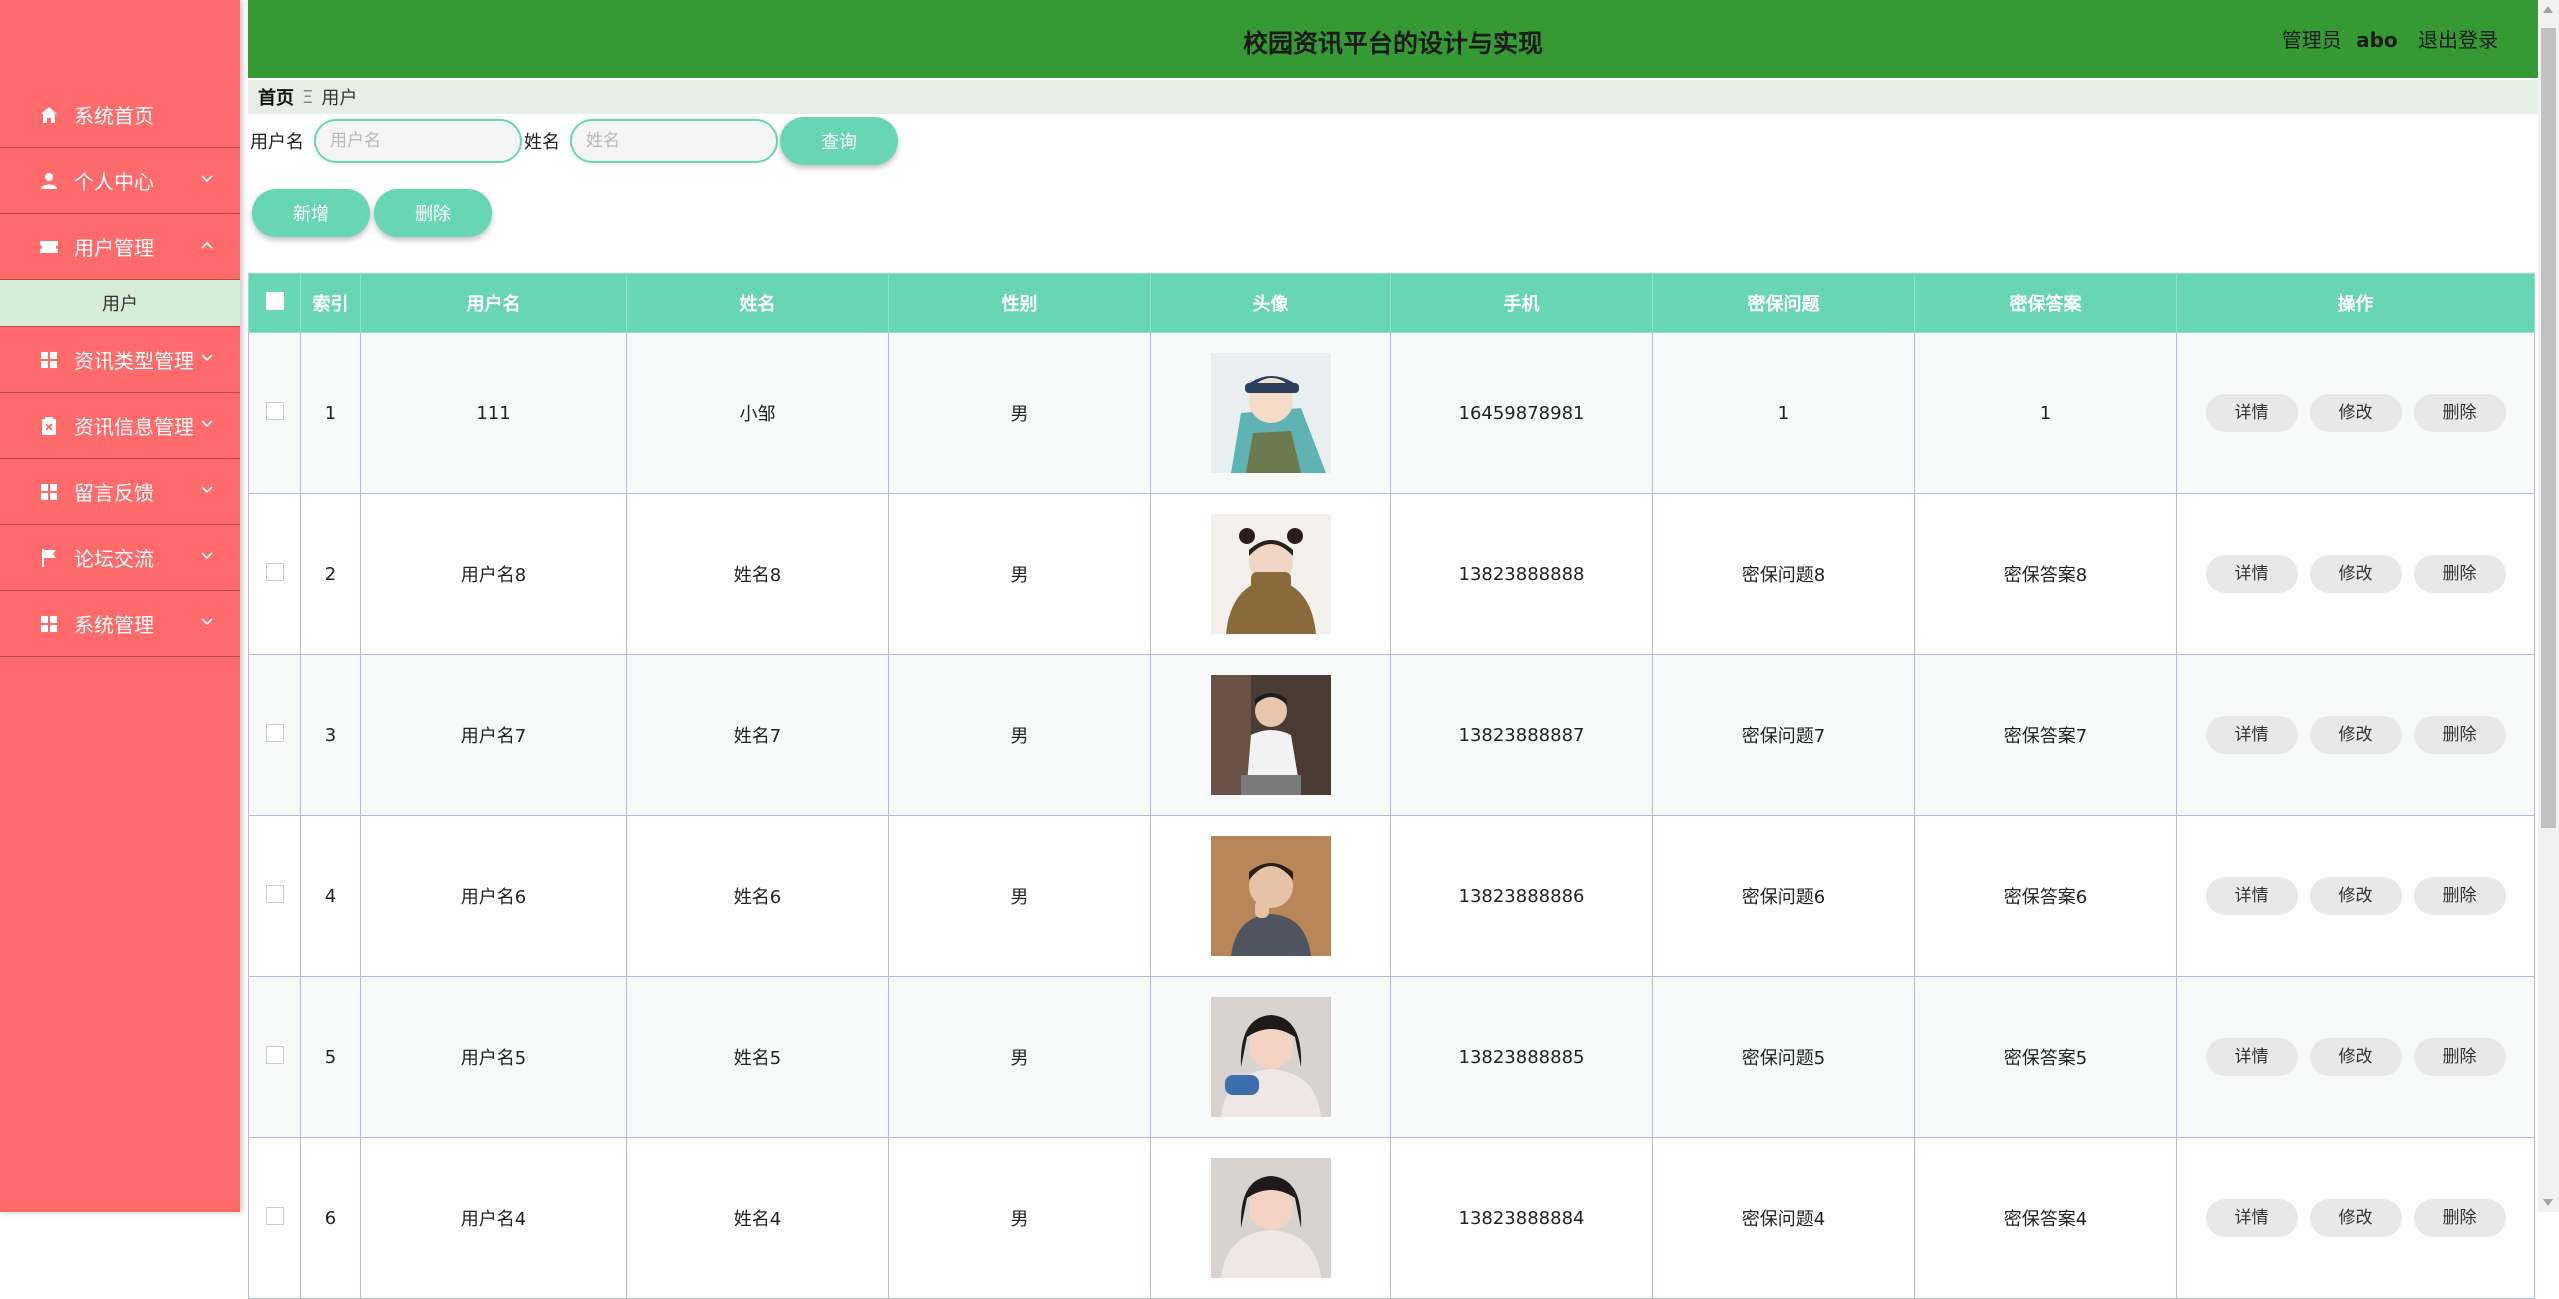 This screenshot has height=1299, width=2559. I want to click on search-form: 用户名 姓名 查询, so click(574, 141).